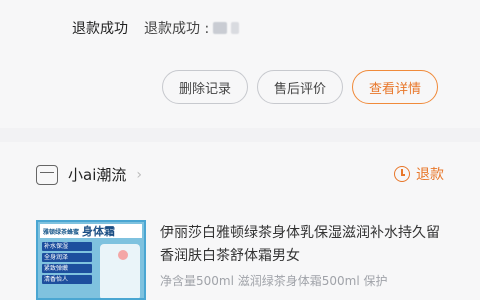 The image size is (480, 300). Describe the element at coordinates (67, 263) in the screenshot. I see `thumbnail-feature-list: 补水保湿 全身润泽 紧致弹嫩 清香怡人` at that location.